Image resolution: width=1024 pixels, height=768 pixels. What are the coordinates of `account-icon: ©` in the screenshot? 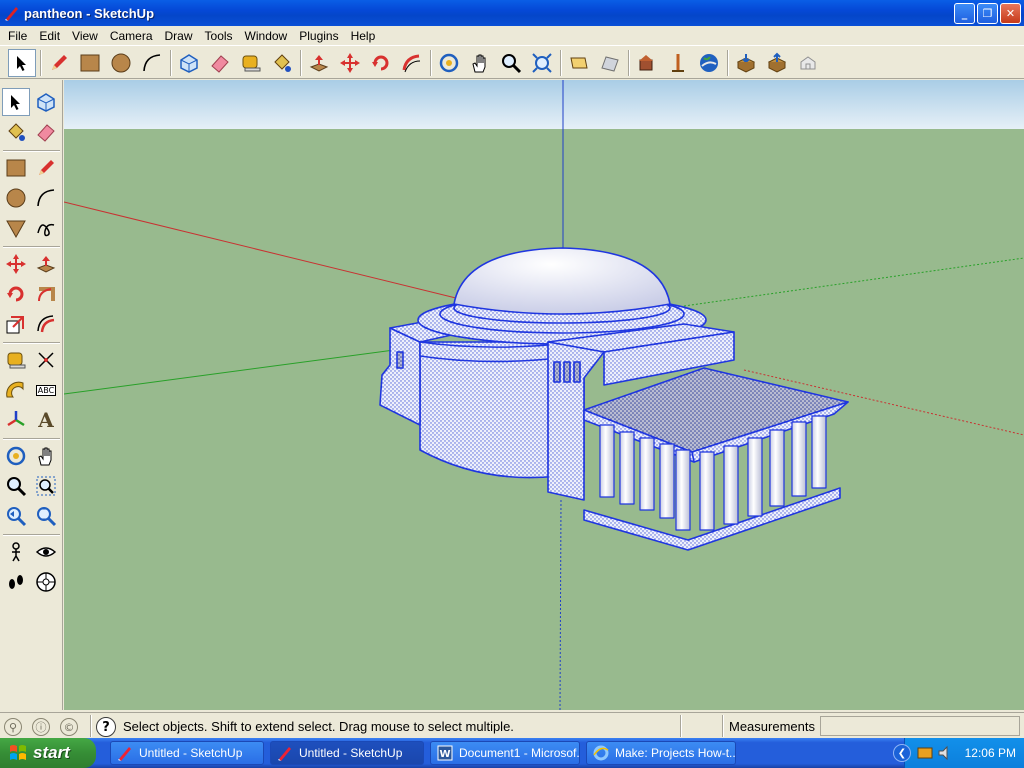 It's located at (69, 727).